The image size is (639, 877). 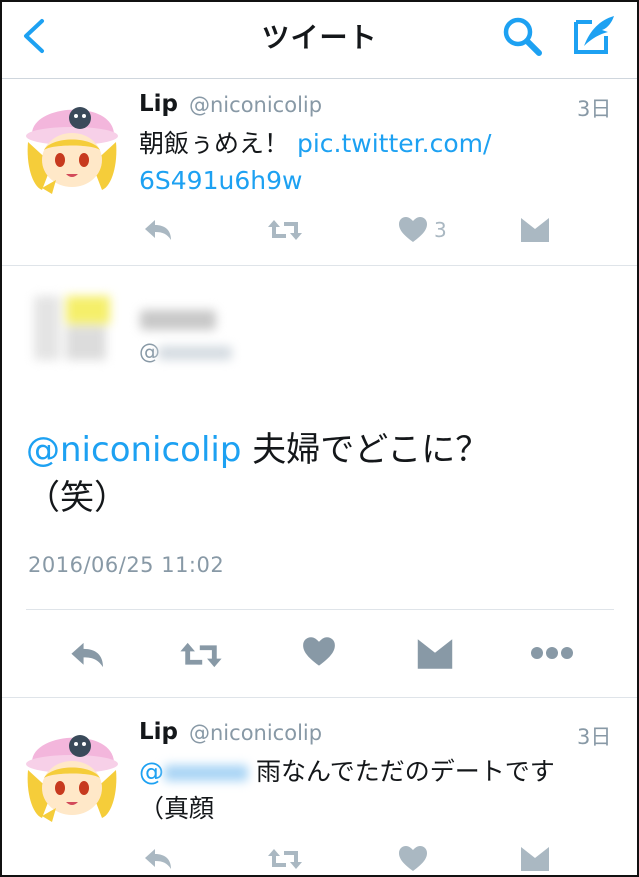 What do you see at coordinates (195, 353) in the screenshot?
I see `author-handle-blurred` at bounding box center [195, 353].